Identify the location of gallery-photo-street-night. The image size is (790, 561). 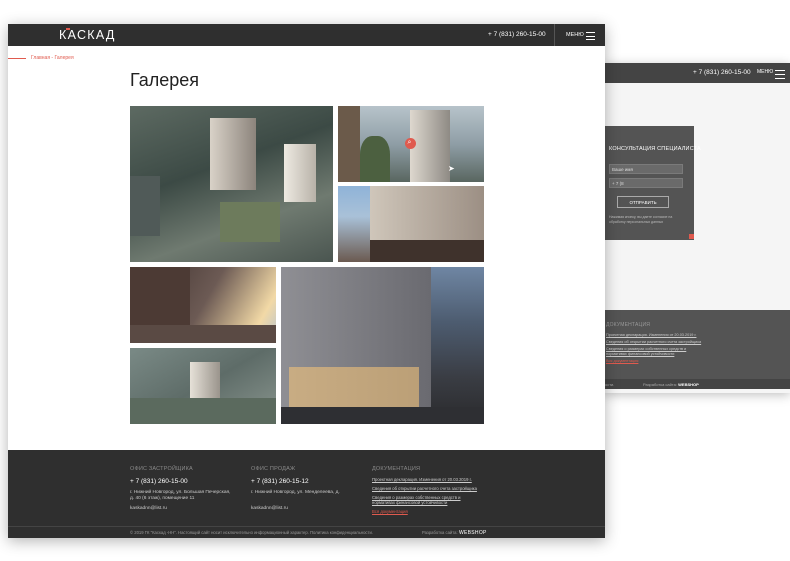
(382, 345).